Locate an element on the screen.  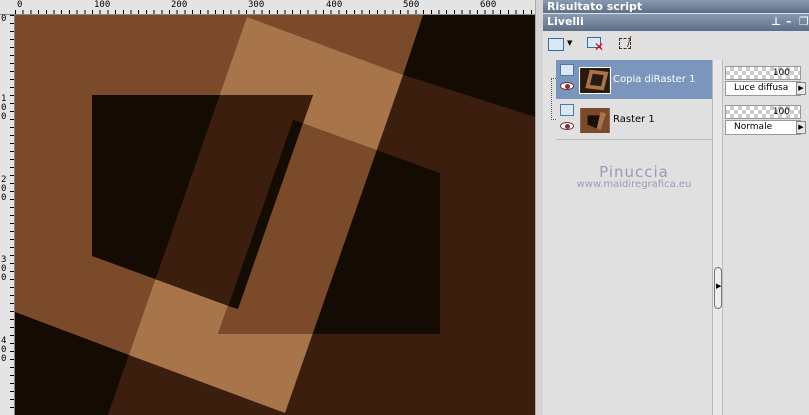
layers-list: Copia diRaster 1 Raster 1 is located at coordinates (634, 100).